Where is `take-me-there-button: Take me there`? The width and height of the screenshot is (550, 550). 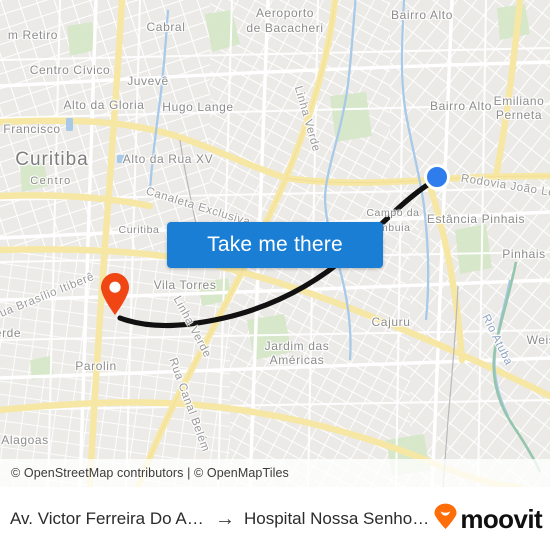
take-me-there-button: Take me there is located at coordinates (275, 245).